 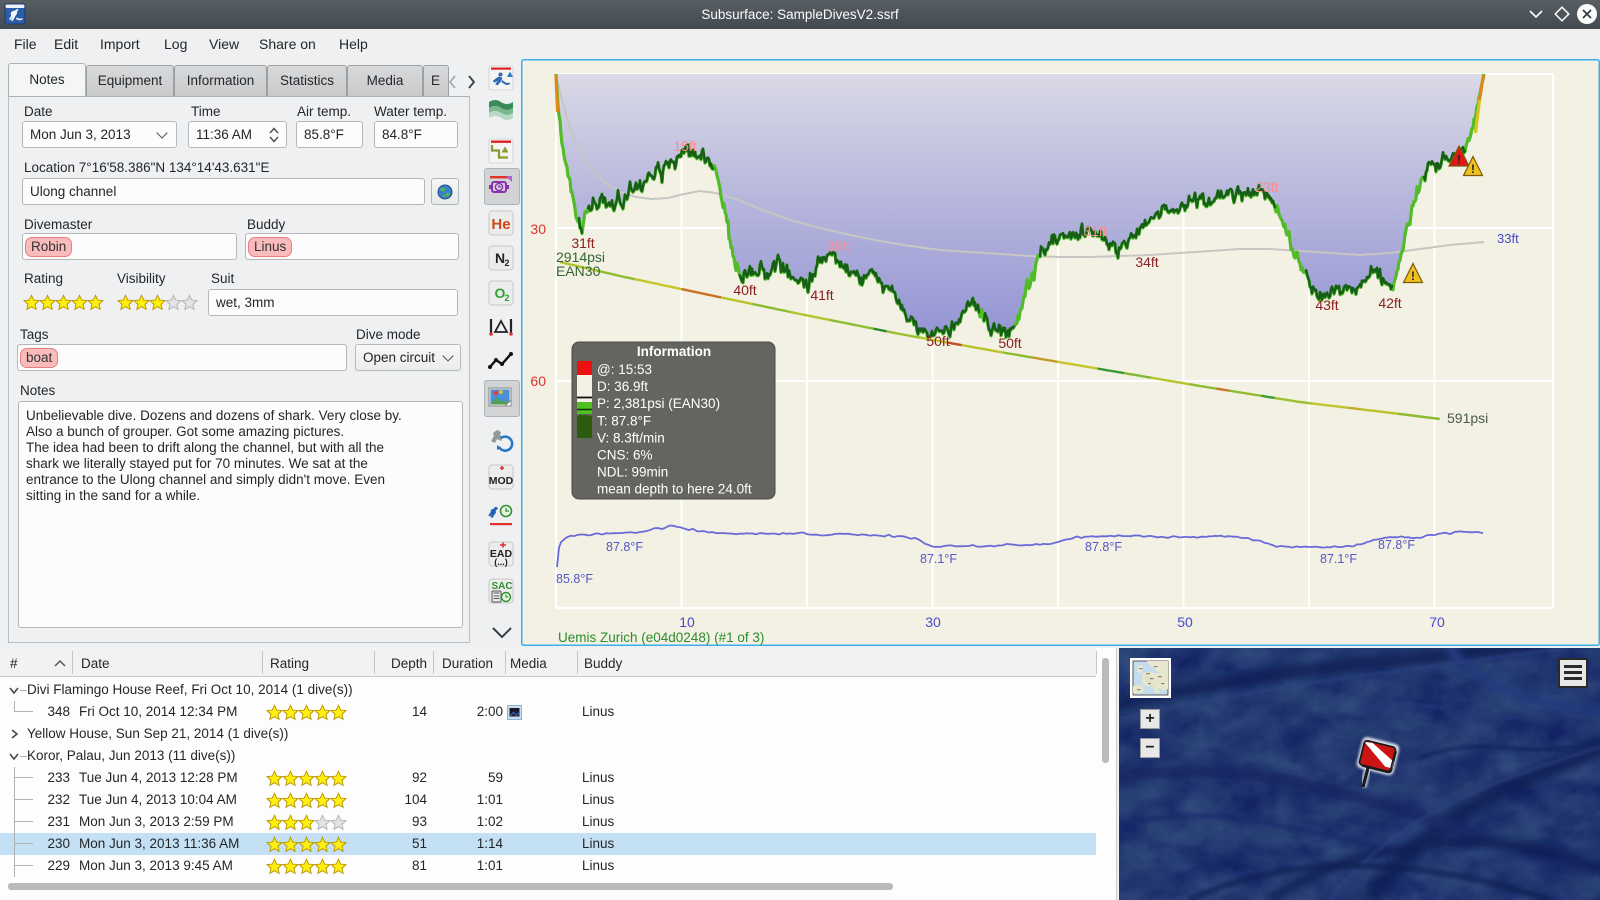 I want to click on svg-text: D: 36.9ft, so click(x=622, y=386).